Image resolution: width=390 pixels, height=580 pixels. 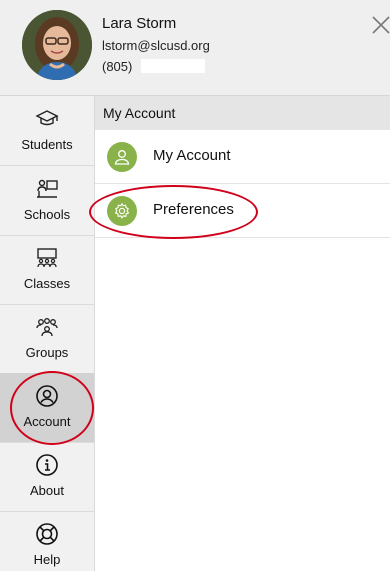 I want to click on user-phone: (805), so click(x=117, y=66).